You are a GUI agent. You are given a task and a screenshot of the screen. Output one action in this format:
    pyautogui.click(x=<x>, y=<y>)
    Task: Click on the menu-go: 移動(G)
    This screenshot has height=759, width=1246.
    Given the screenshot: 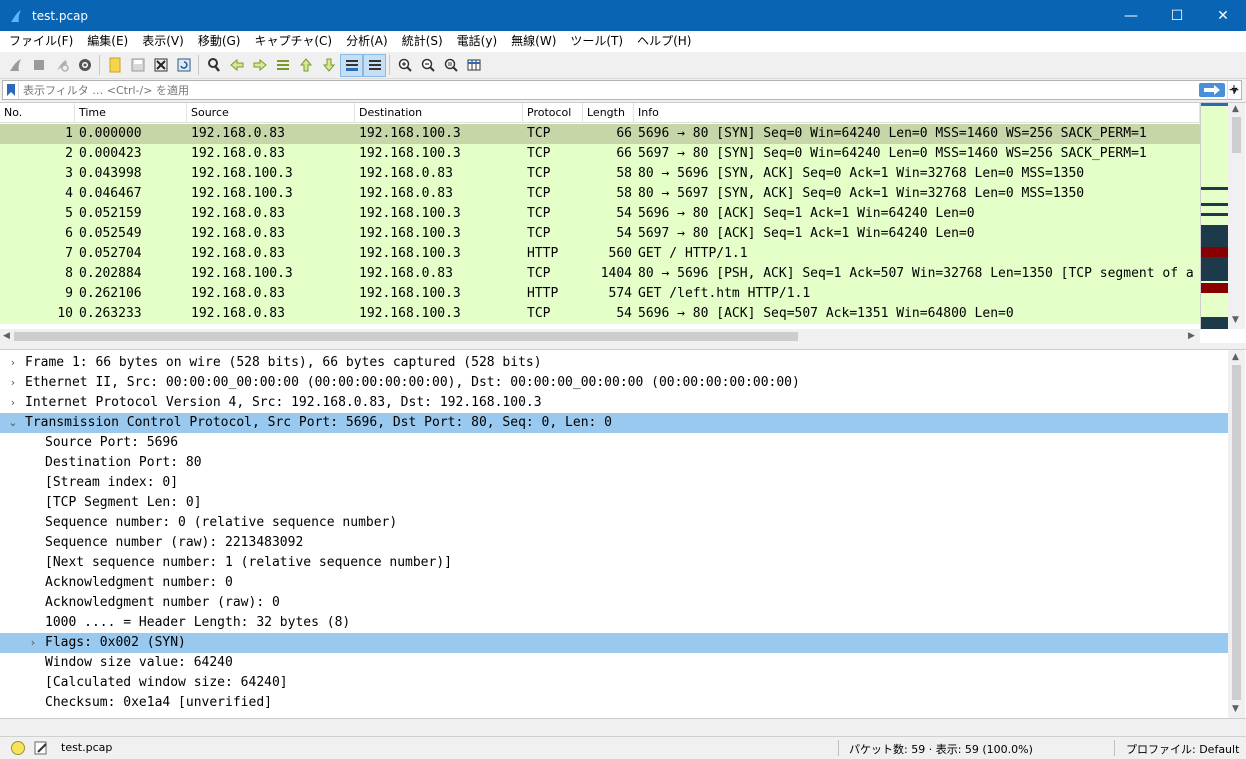 What is the action you would take?
    pyautogui.click(x=219, y=41)
    